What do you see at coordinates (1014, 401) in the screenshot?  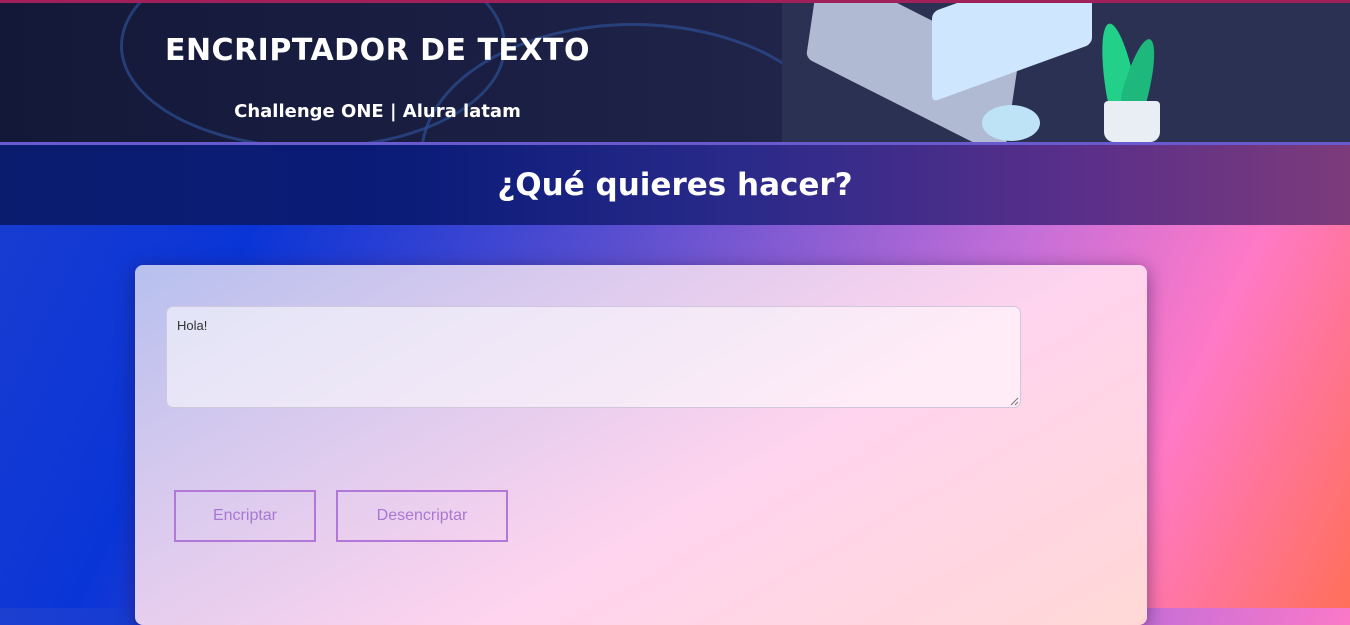 I see `resize-grip-icon` at bounding box center [1014, 401].